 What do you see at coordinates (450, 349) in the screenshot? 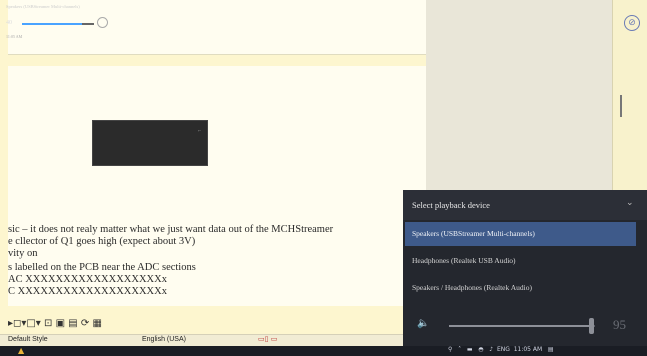
I see `people-icon: ⚲` at bounding box center [450, 349].